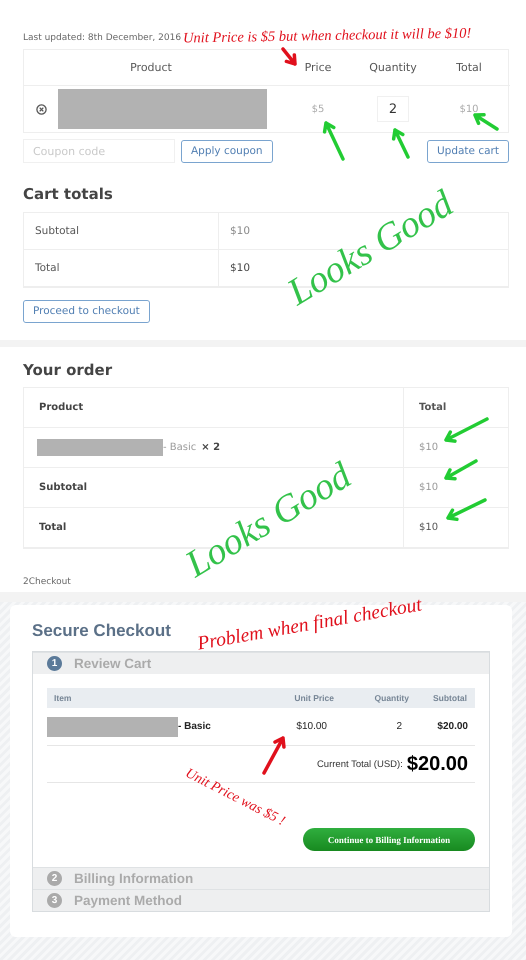 Image resolution: width=526 pixels, height=960 pixels. What do you see at coordinates (449, 698) in the screenshot?
I see `column-header: Subtotal` at bounding box center [449, 698].